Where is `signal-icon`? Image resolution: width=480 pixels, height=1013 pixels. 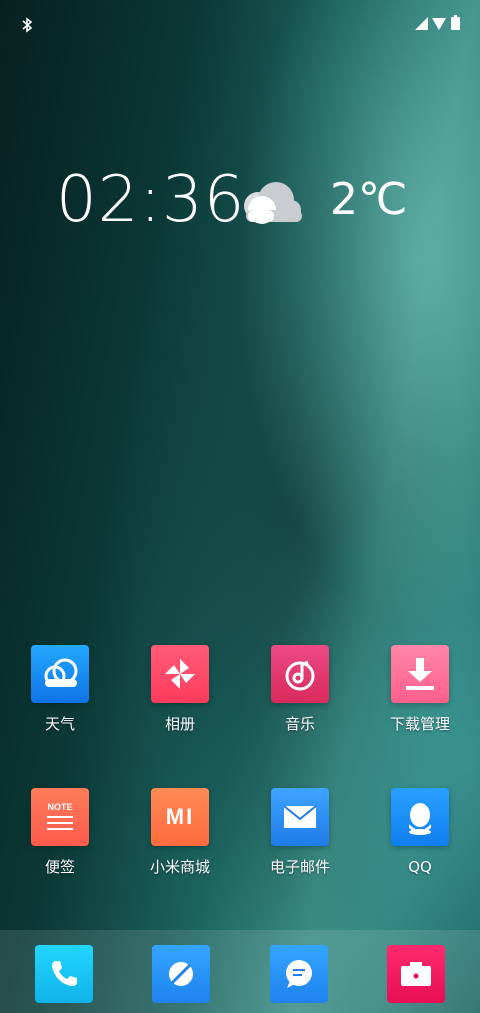
signal-icon is located at coordinates (421, 23).